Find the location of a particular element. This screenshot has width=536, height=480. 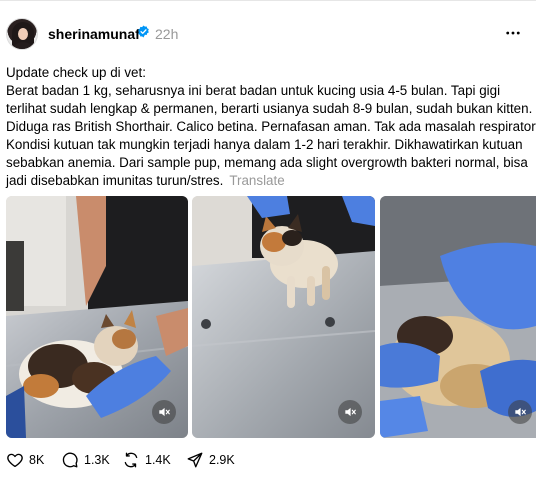

reply-button: 1.3K is located at coordinates (85, 460).